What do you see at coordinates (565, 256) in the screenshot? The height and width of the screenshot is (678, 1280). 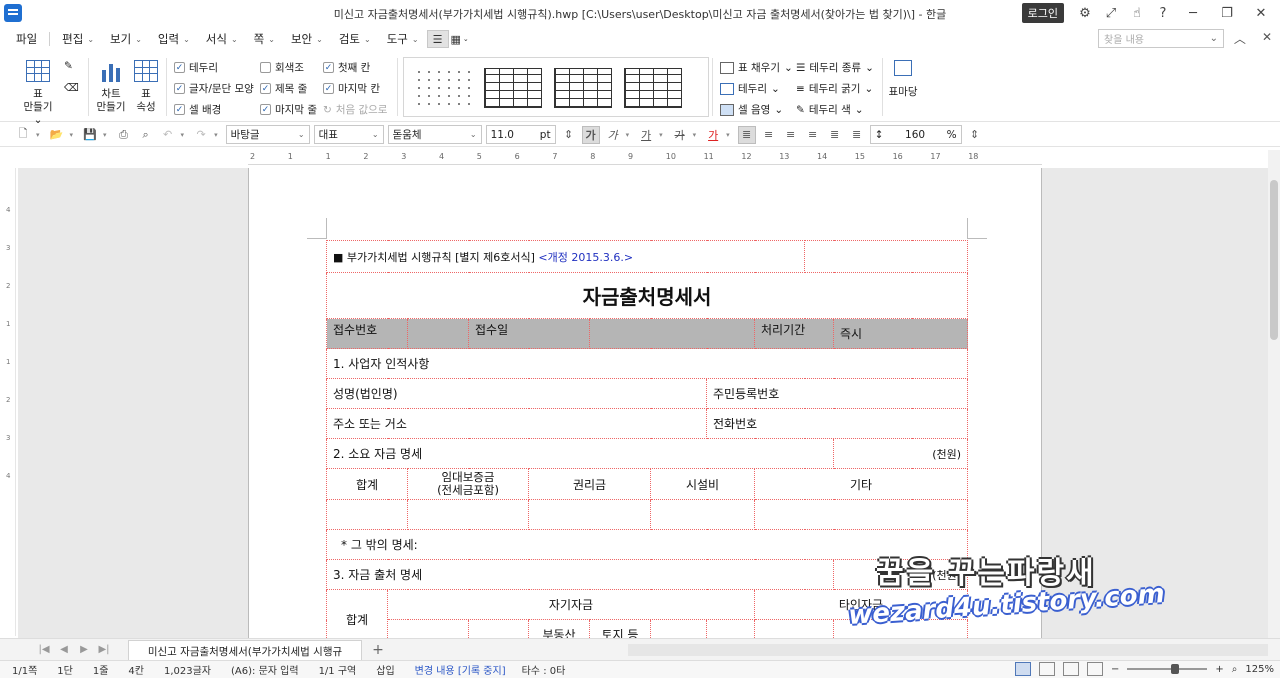 I see `form-ref-cell: ■ 부가가치세법 시행규칙 [별지 제6호서식] <개정 2015.3.6.>` at bounding box center [565, 256].